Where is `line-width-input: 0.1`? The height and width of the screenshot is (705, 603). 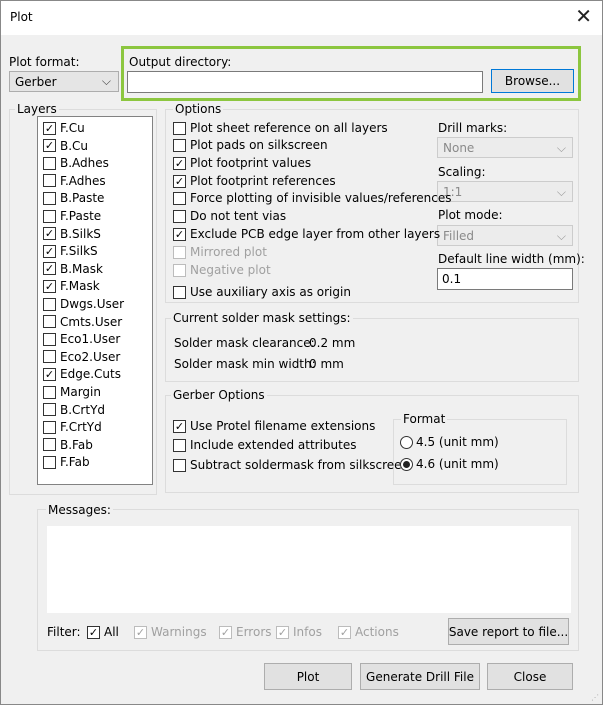
line-width-input: 0.1 is located at coordinates (505, 279).